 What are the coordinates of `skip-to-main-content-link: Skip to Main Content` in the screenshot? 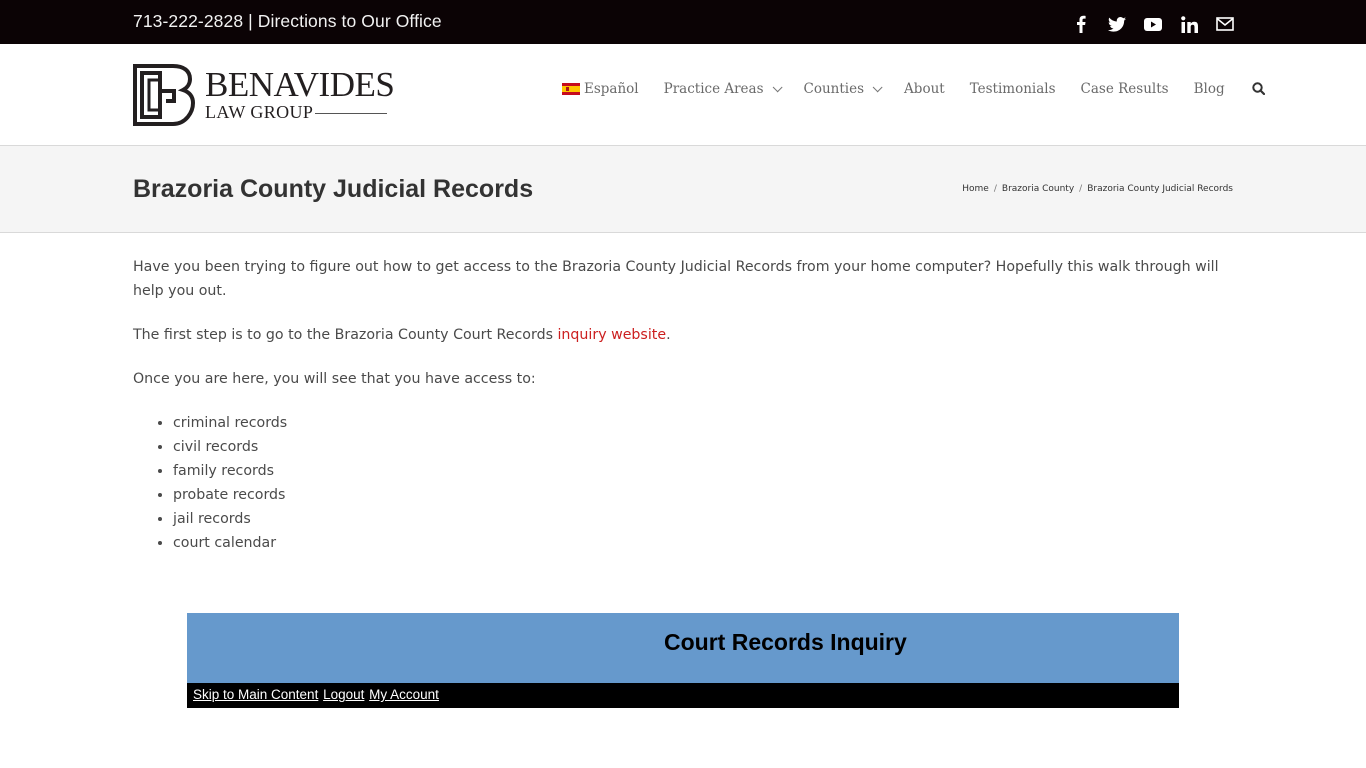 It's located at (255, 694).